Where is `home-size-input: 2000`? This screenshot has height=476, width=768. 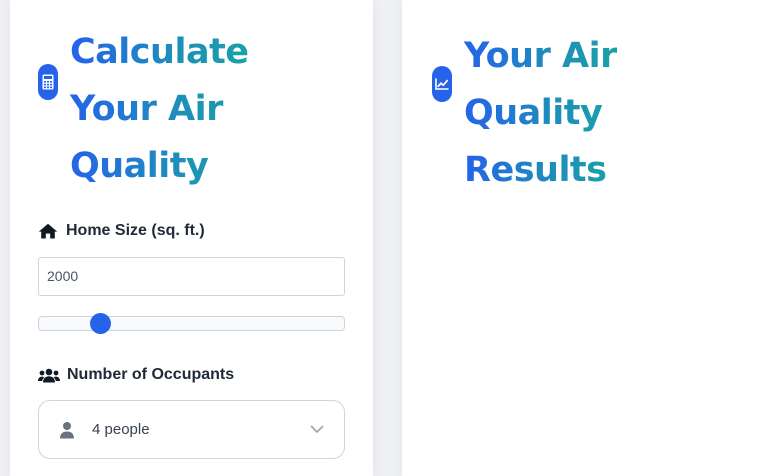
home-size-input: 2000 is located at coordinates (191, 276).